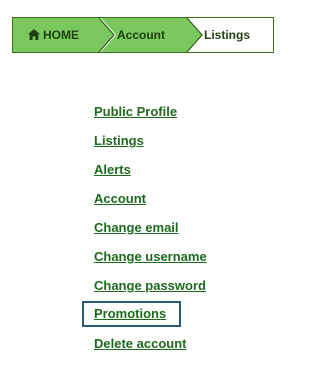 The height and width of the screenshot is (374, 320). Describe the element at coordinates (131, 314) in the screenshot. I see `menu-link-promotions: Promotions` at that location.